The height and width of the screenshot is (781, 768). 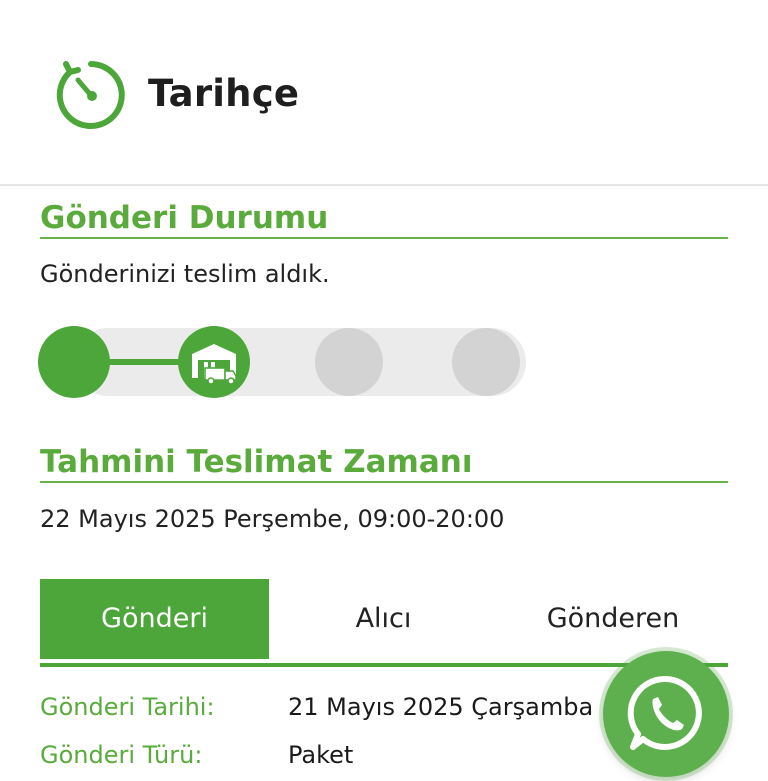 I want to click on status-text: Gönderinizi teslim aldık., so click(x=185, y=274).